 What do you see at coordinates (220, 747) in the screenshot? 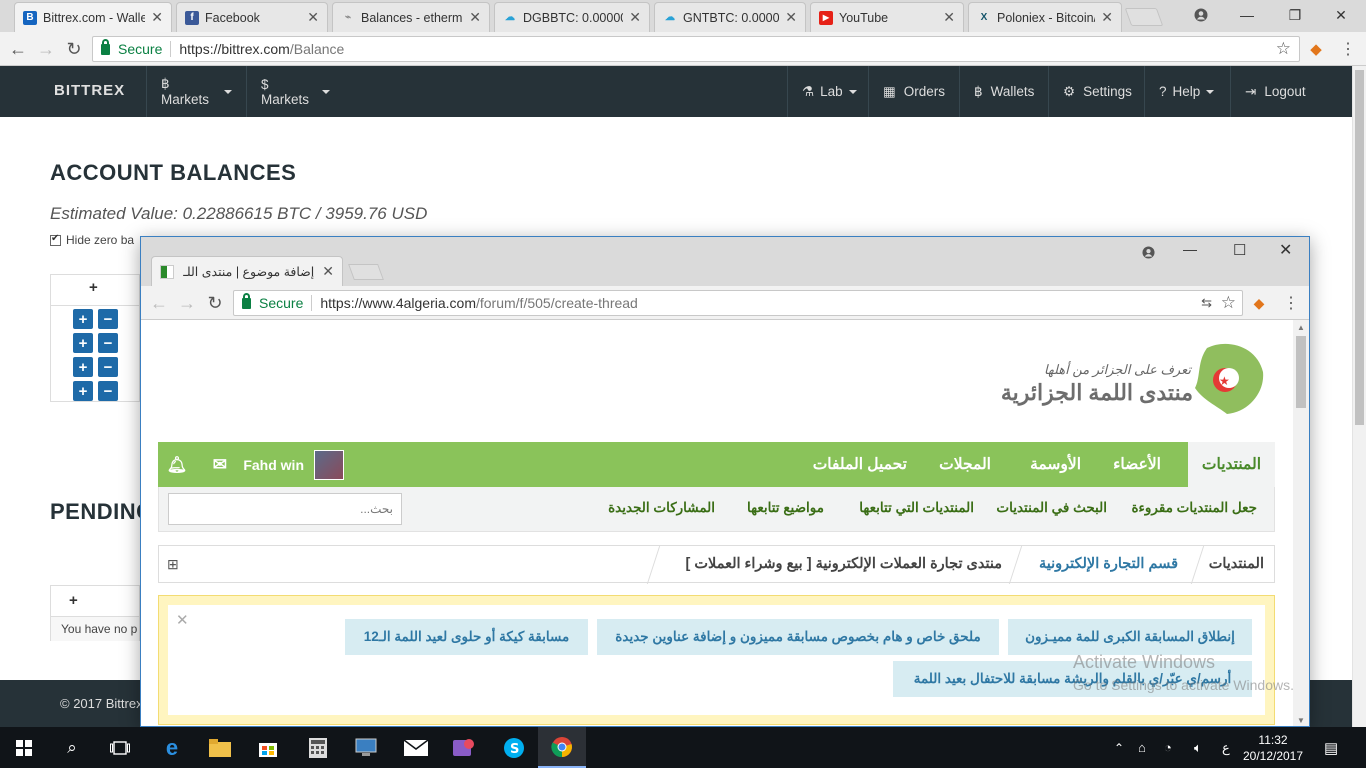
I see `file-explorer-icon` at bounding box center [220, 747].